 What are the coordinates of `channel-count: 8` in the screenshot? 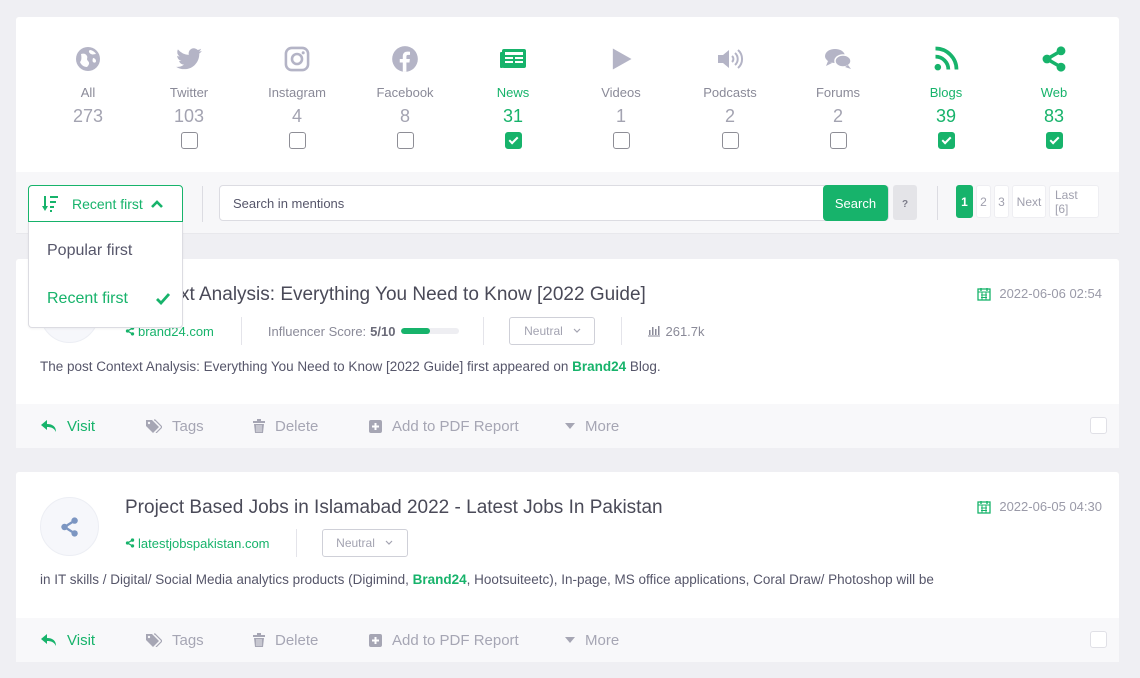 It's located at (404, 116).